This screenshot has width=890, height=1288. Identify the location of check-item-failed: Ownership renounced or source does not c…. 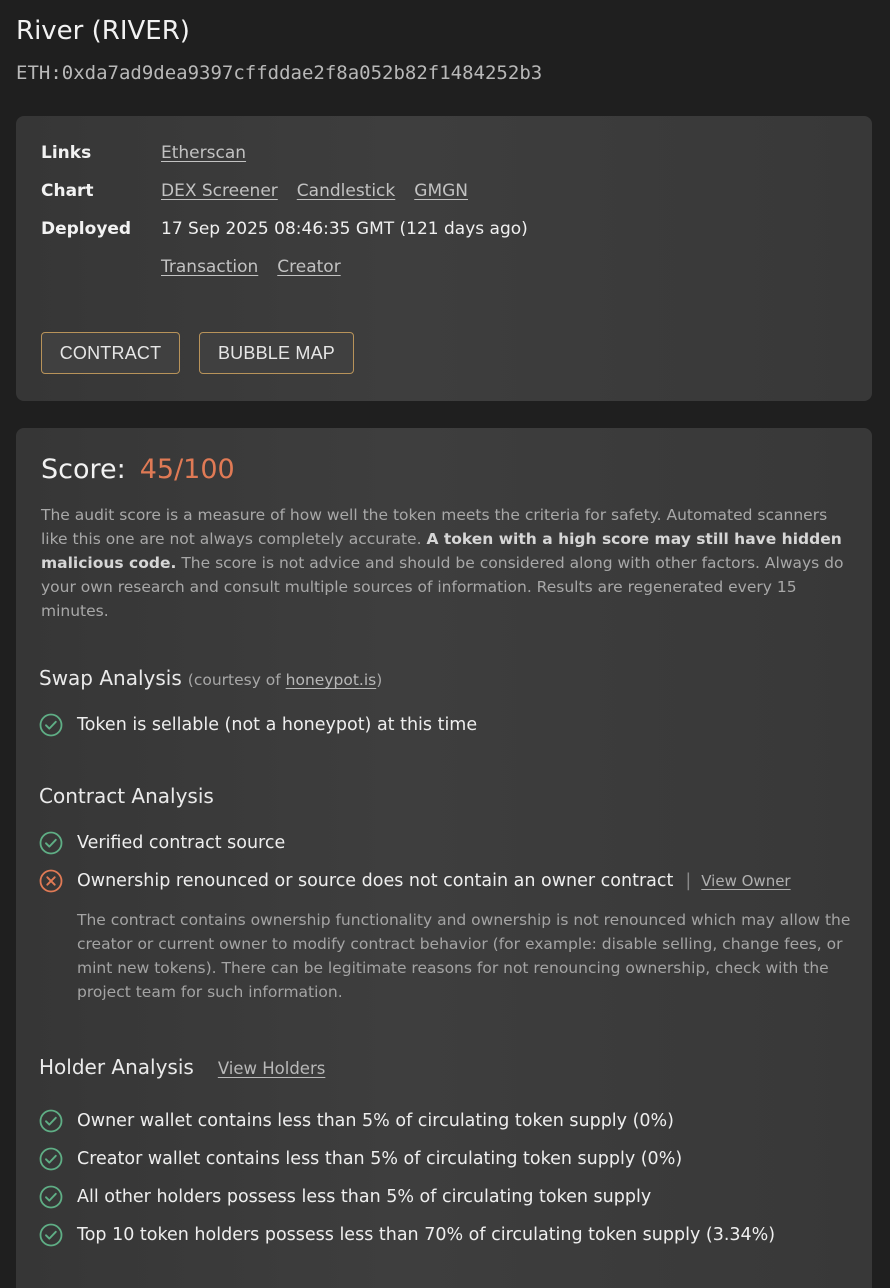
(415, 881).